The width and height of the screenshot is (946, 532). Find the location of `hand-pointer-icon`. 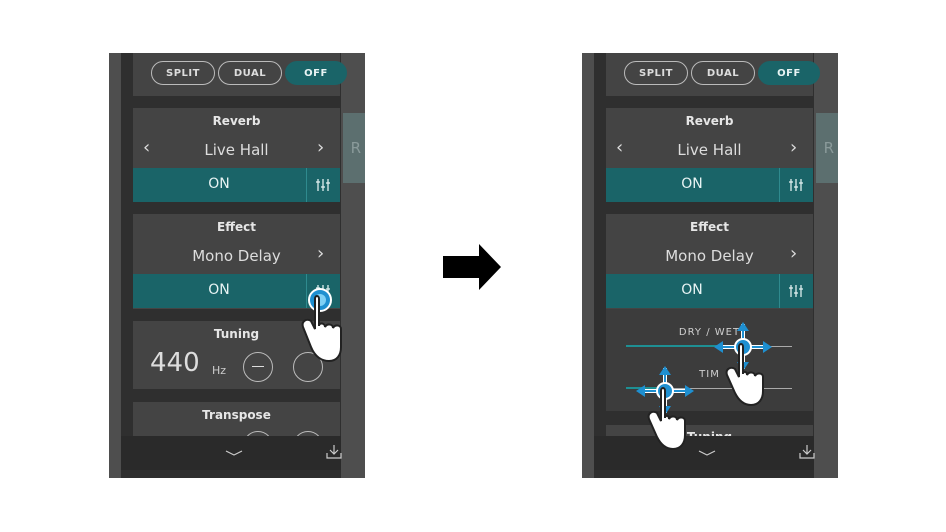

hand-pointer-icon is located at coordinates (321, 325).